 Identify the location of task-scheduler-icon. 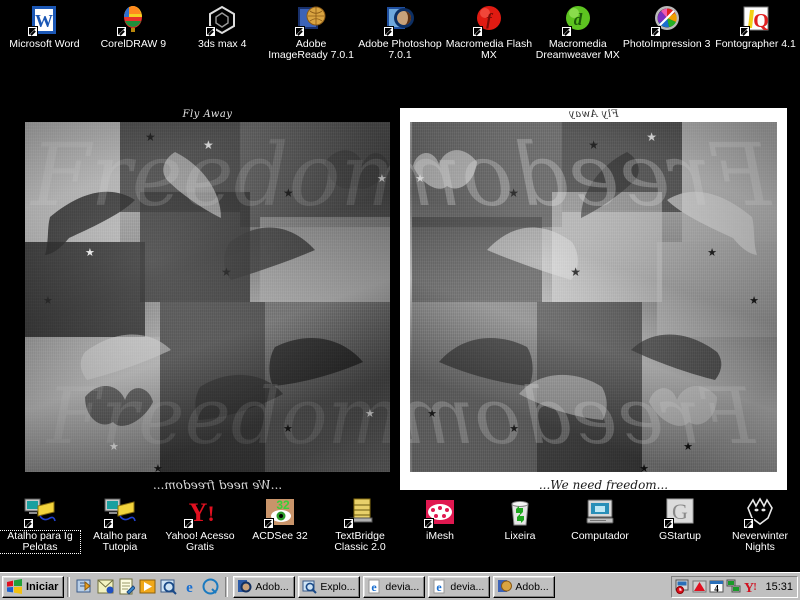
(682, 586).